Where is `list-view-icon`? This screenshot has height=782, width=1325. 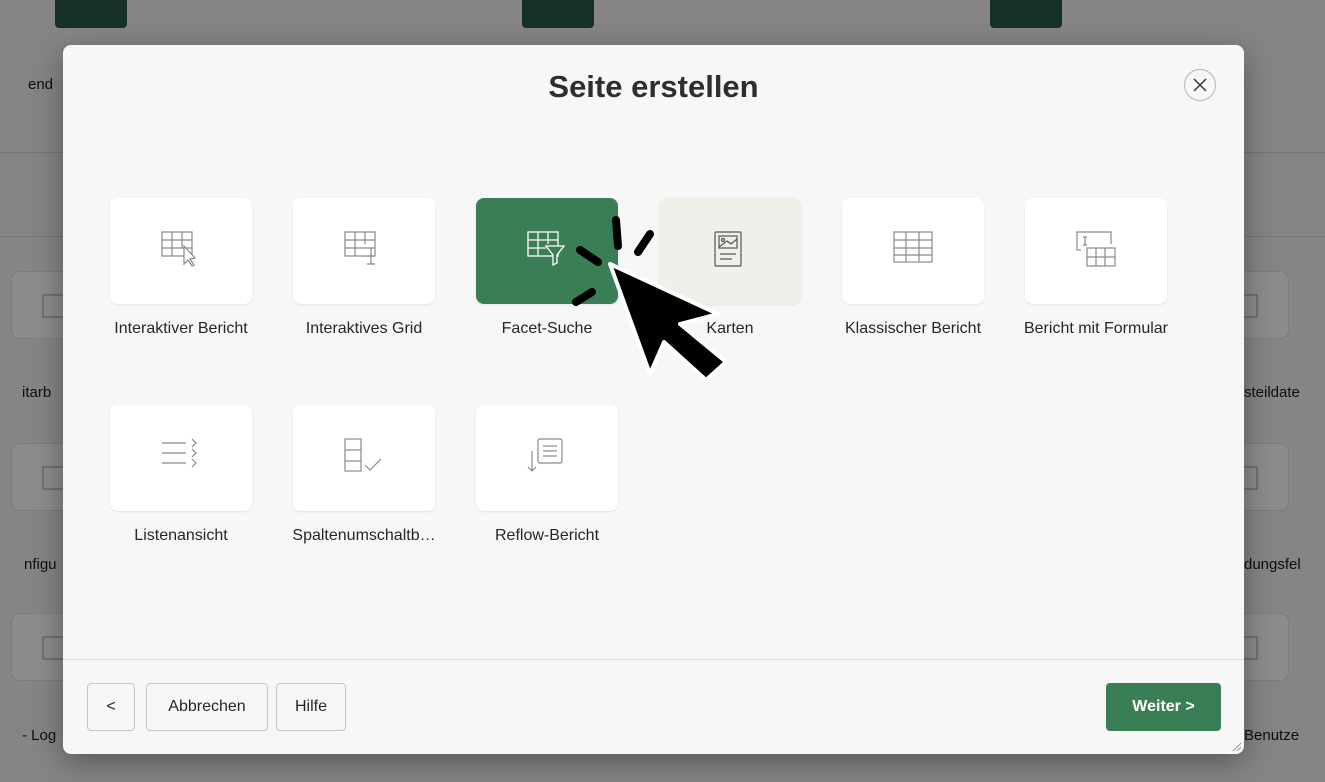 list-view-icon is located at coordinates (179, 453).